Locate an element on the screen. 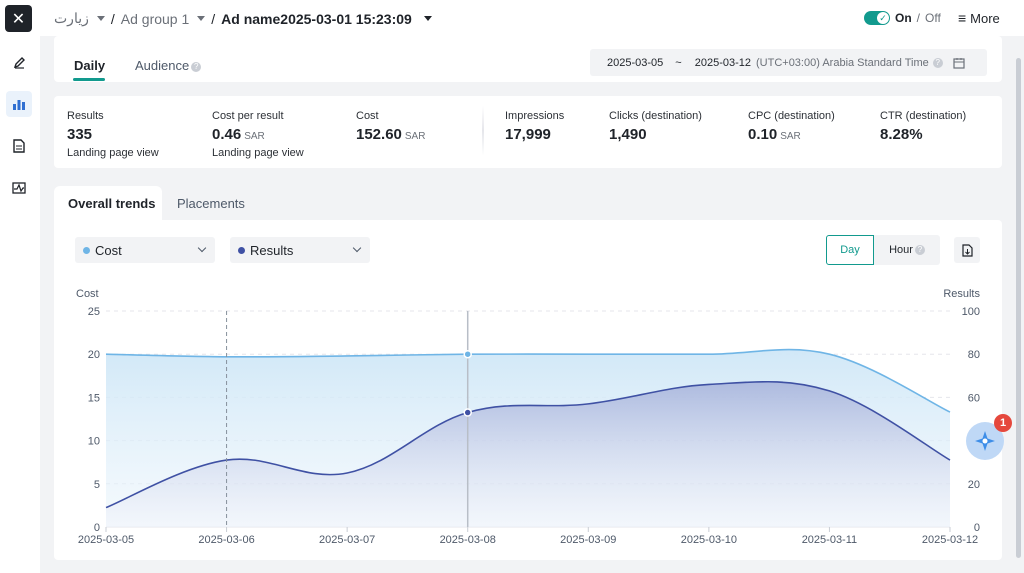 The width and height of the screenshot is (1024, 573). granularity-day-button: Day is located at coordinates (850, 250).